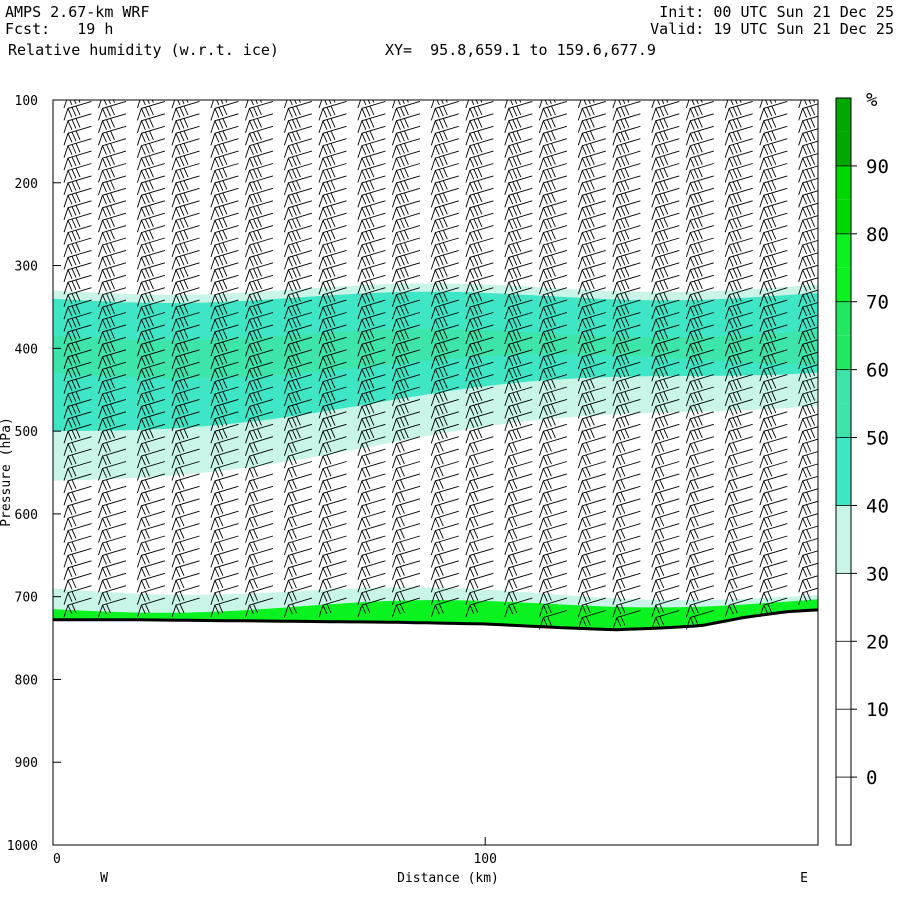 This screenshot has width=900, height=900. What do you see at coordinates (22, 846) in the screenshot?
I see `y-tick-label: 1000` at bounding box center [22, 846].